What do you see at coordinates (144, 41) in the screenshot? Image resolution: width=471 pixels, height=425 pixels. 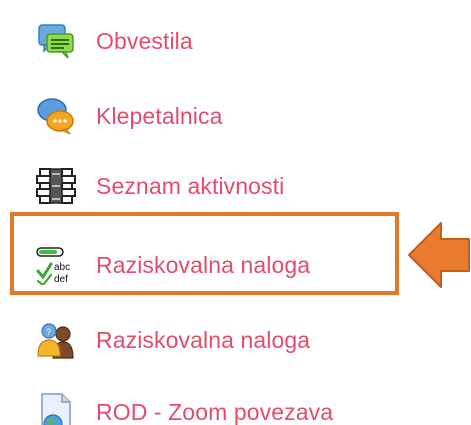 I see `activity-label: Obvestila` at bounding box center [144, 41].